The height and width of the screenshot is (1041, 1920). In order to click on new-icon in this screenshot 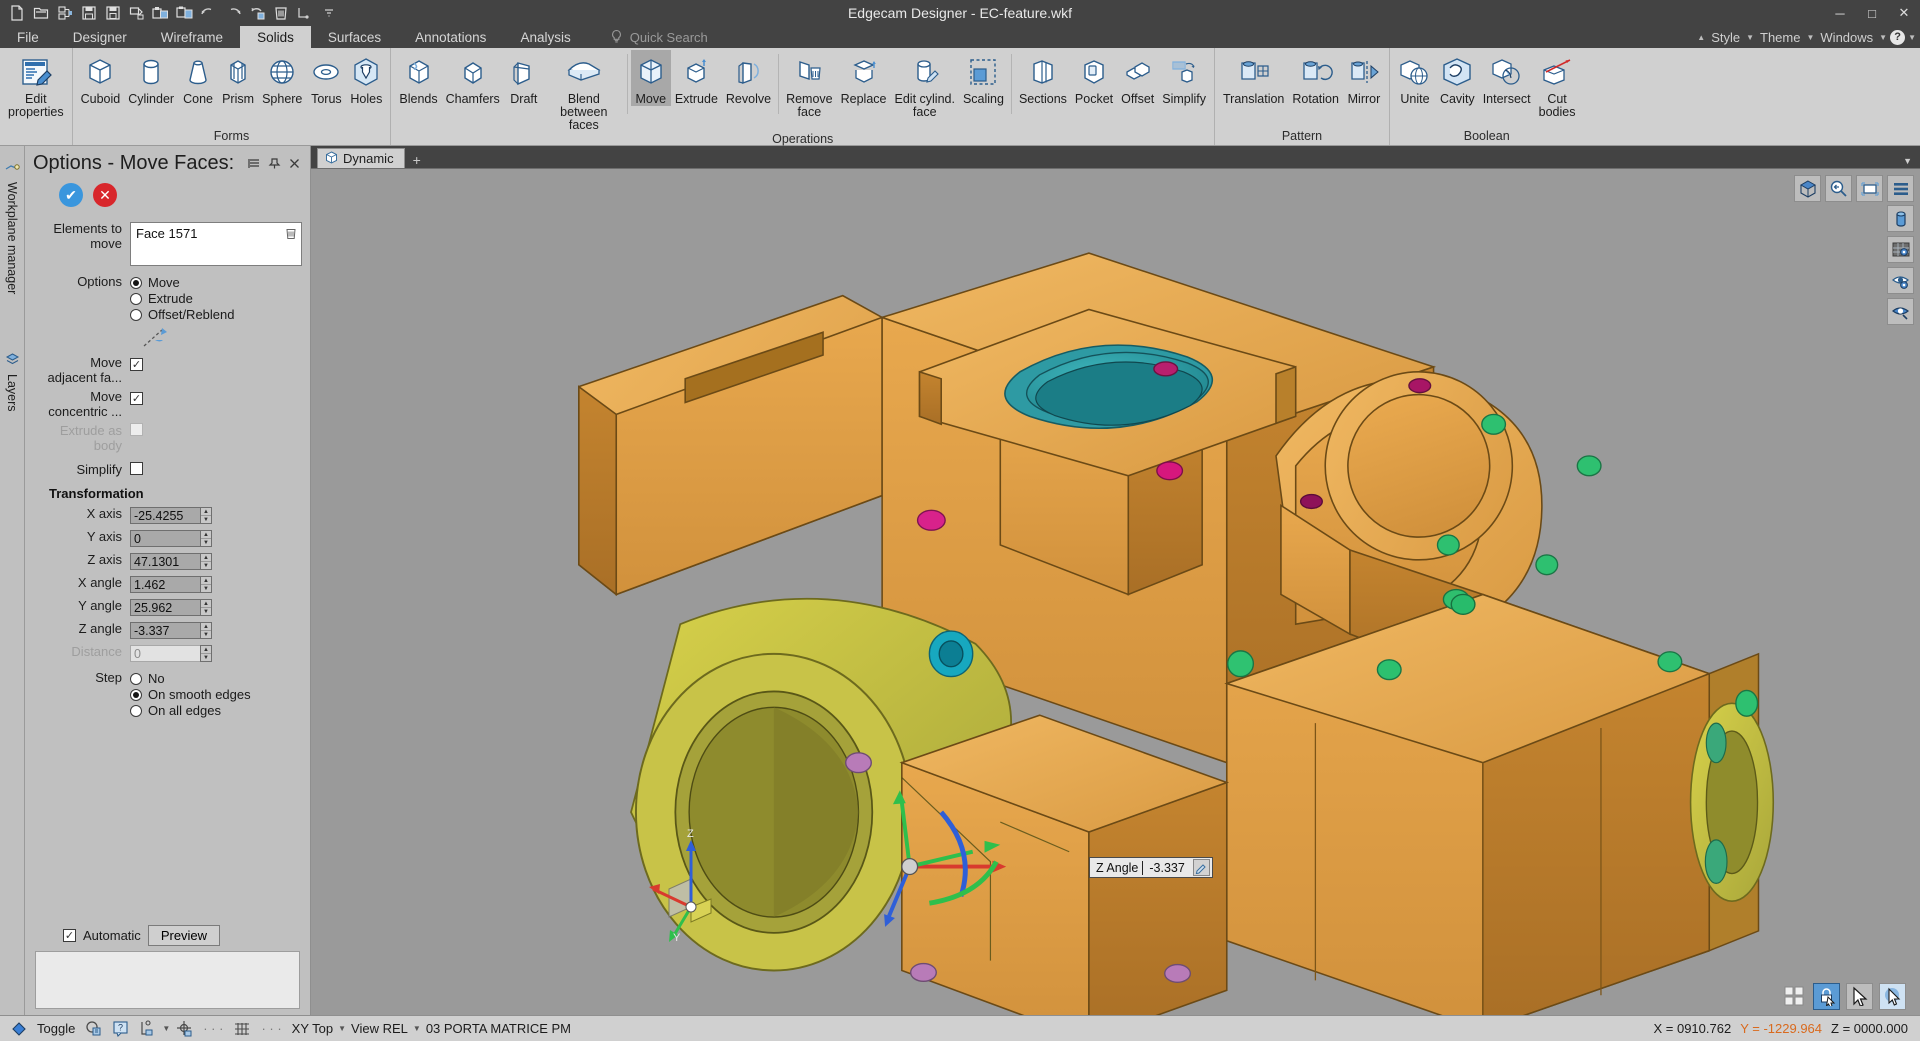, I will do `click(17, 13)`.